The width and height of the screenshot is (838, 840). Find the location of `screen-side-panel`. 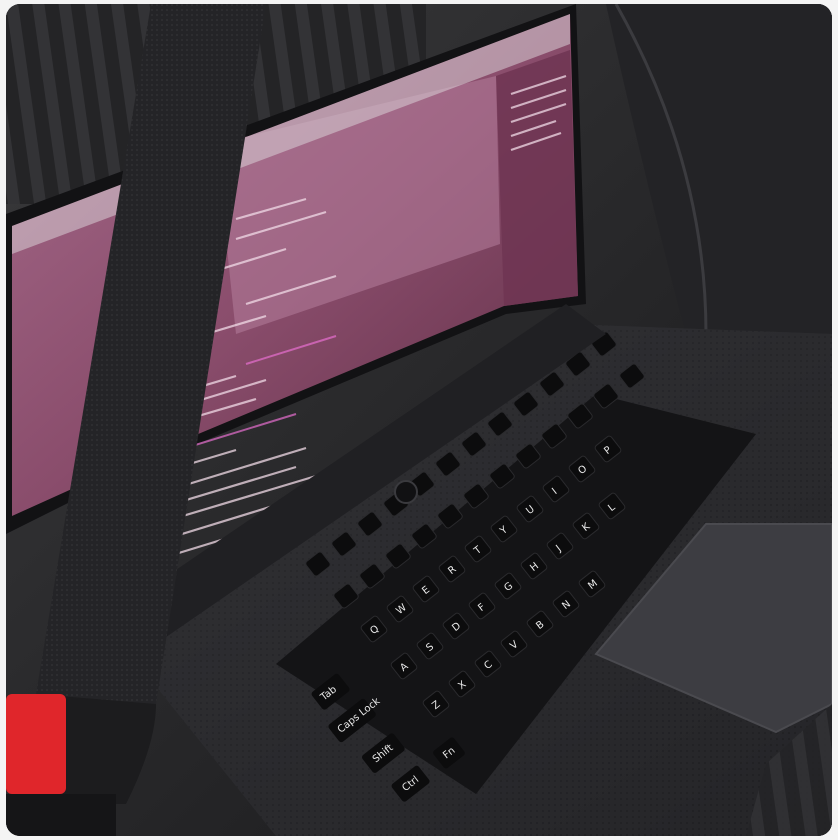

screen-side-panel is located at coordinates (537, 178).